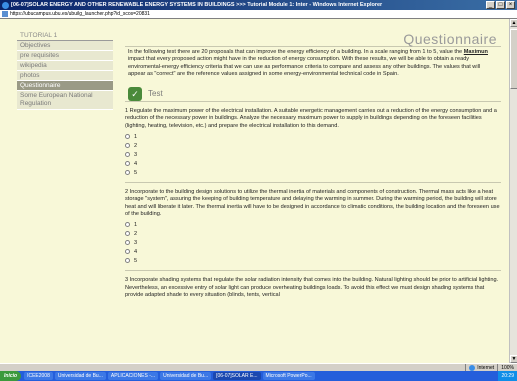  What do you see at coordinates (513, 23) in the screenshot?
I see `scroll-up-icon: ▲` at bounding box center [513, 23].